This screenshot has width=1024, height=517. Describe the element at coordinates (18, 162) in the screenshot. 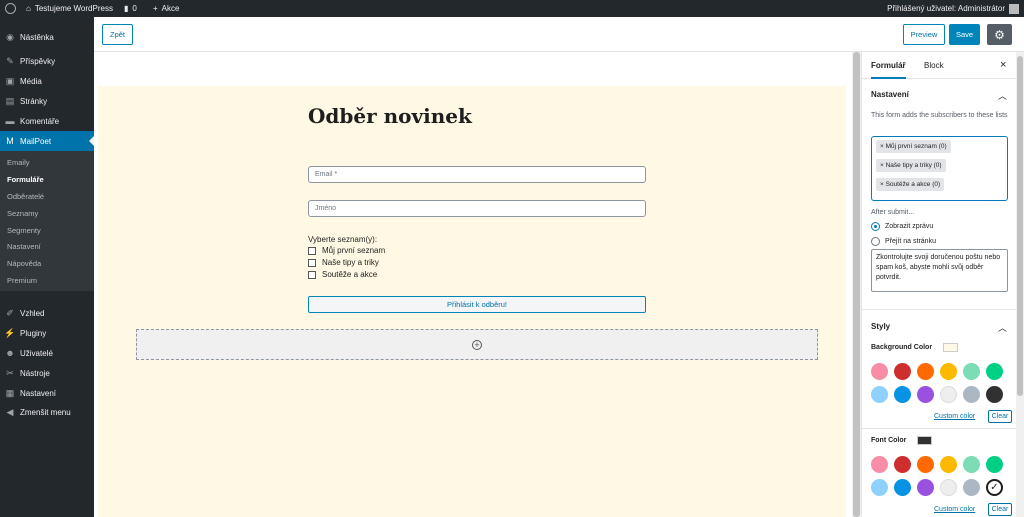

I see `submenu-emails: Emaily` at that location.